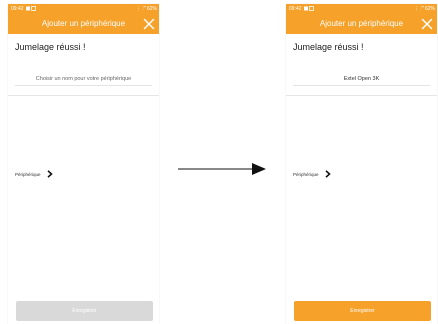 This screenshot has height=324, width=438. What do you see at coordinates (83, 79) in the screenshot?
I see `device-name-field: Choisir un nom pour votre périphérique` at bounding box center [83, 79].